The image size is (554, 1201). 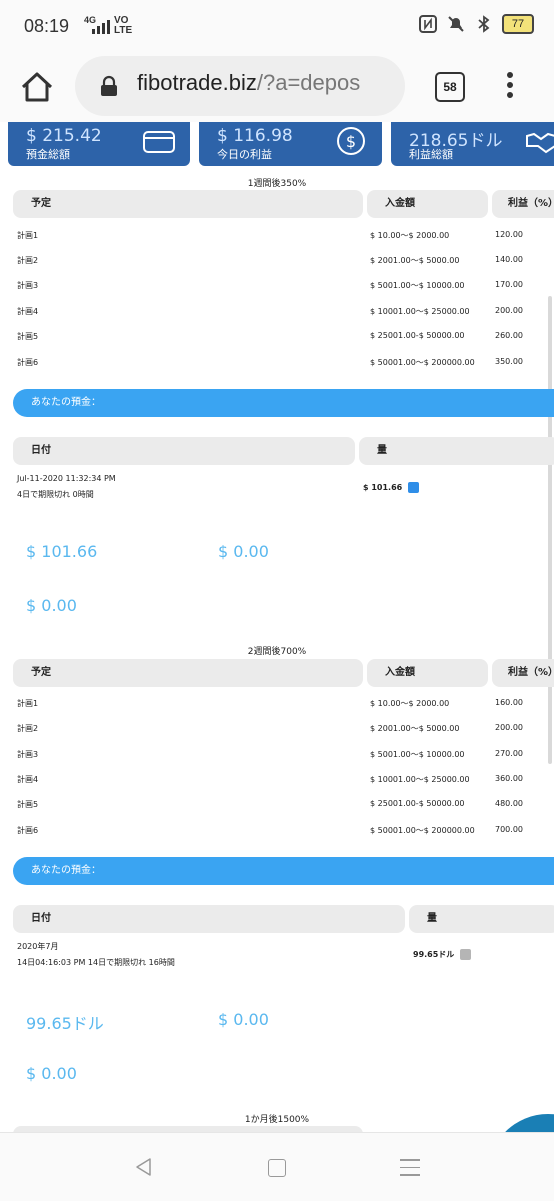 I want to click on deposit-amount: 99.65ドル, so click(x=442, y=954).